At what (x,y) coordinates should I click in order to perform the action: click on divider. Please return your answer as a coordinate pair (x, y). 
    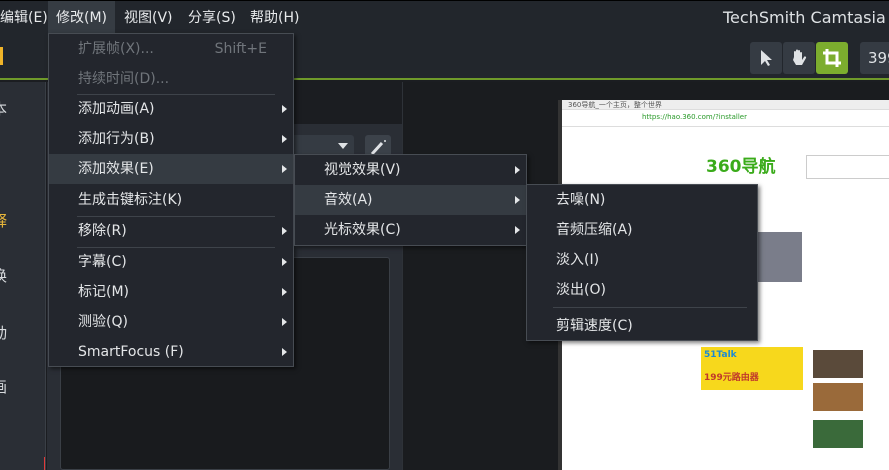
    Looking at the image, I should click on (725, 126).